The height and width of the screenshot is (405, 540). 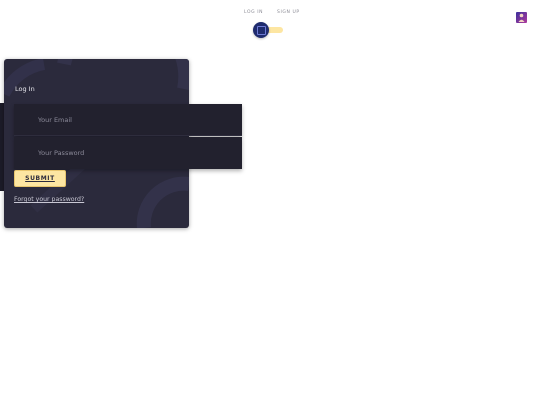 I want to click on toggle-switch-icon, so click(x=261, y=30).